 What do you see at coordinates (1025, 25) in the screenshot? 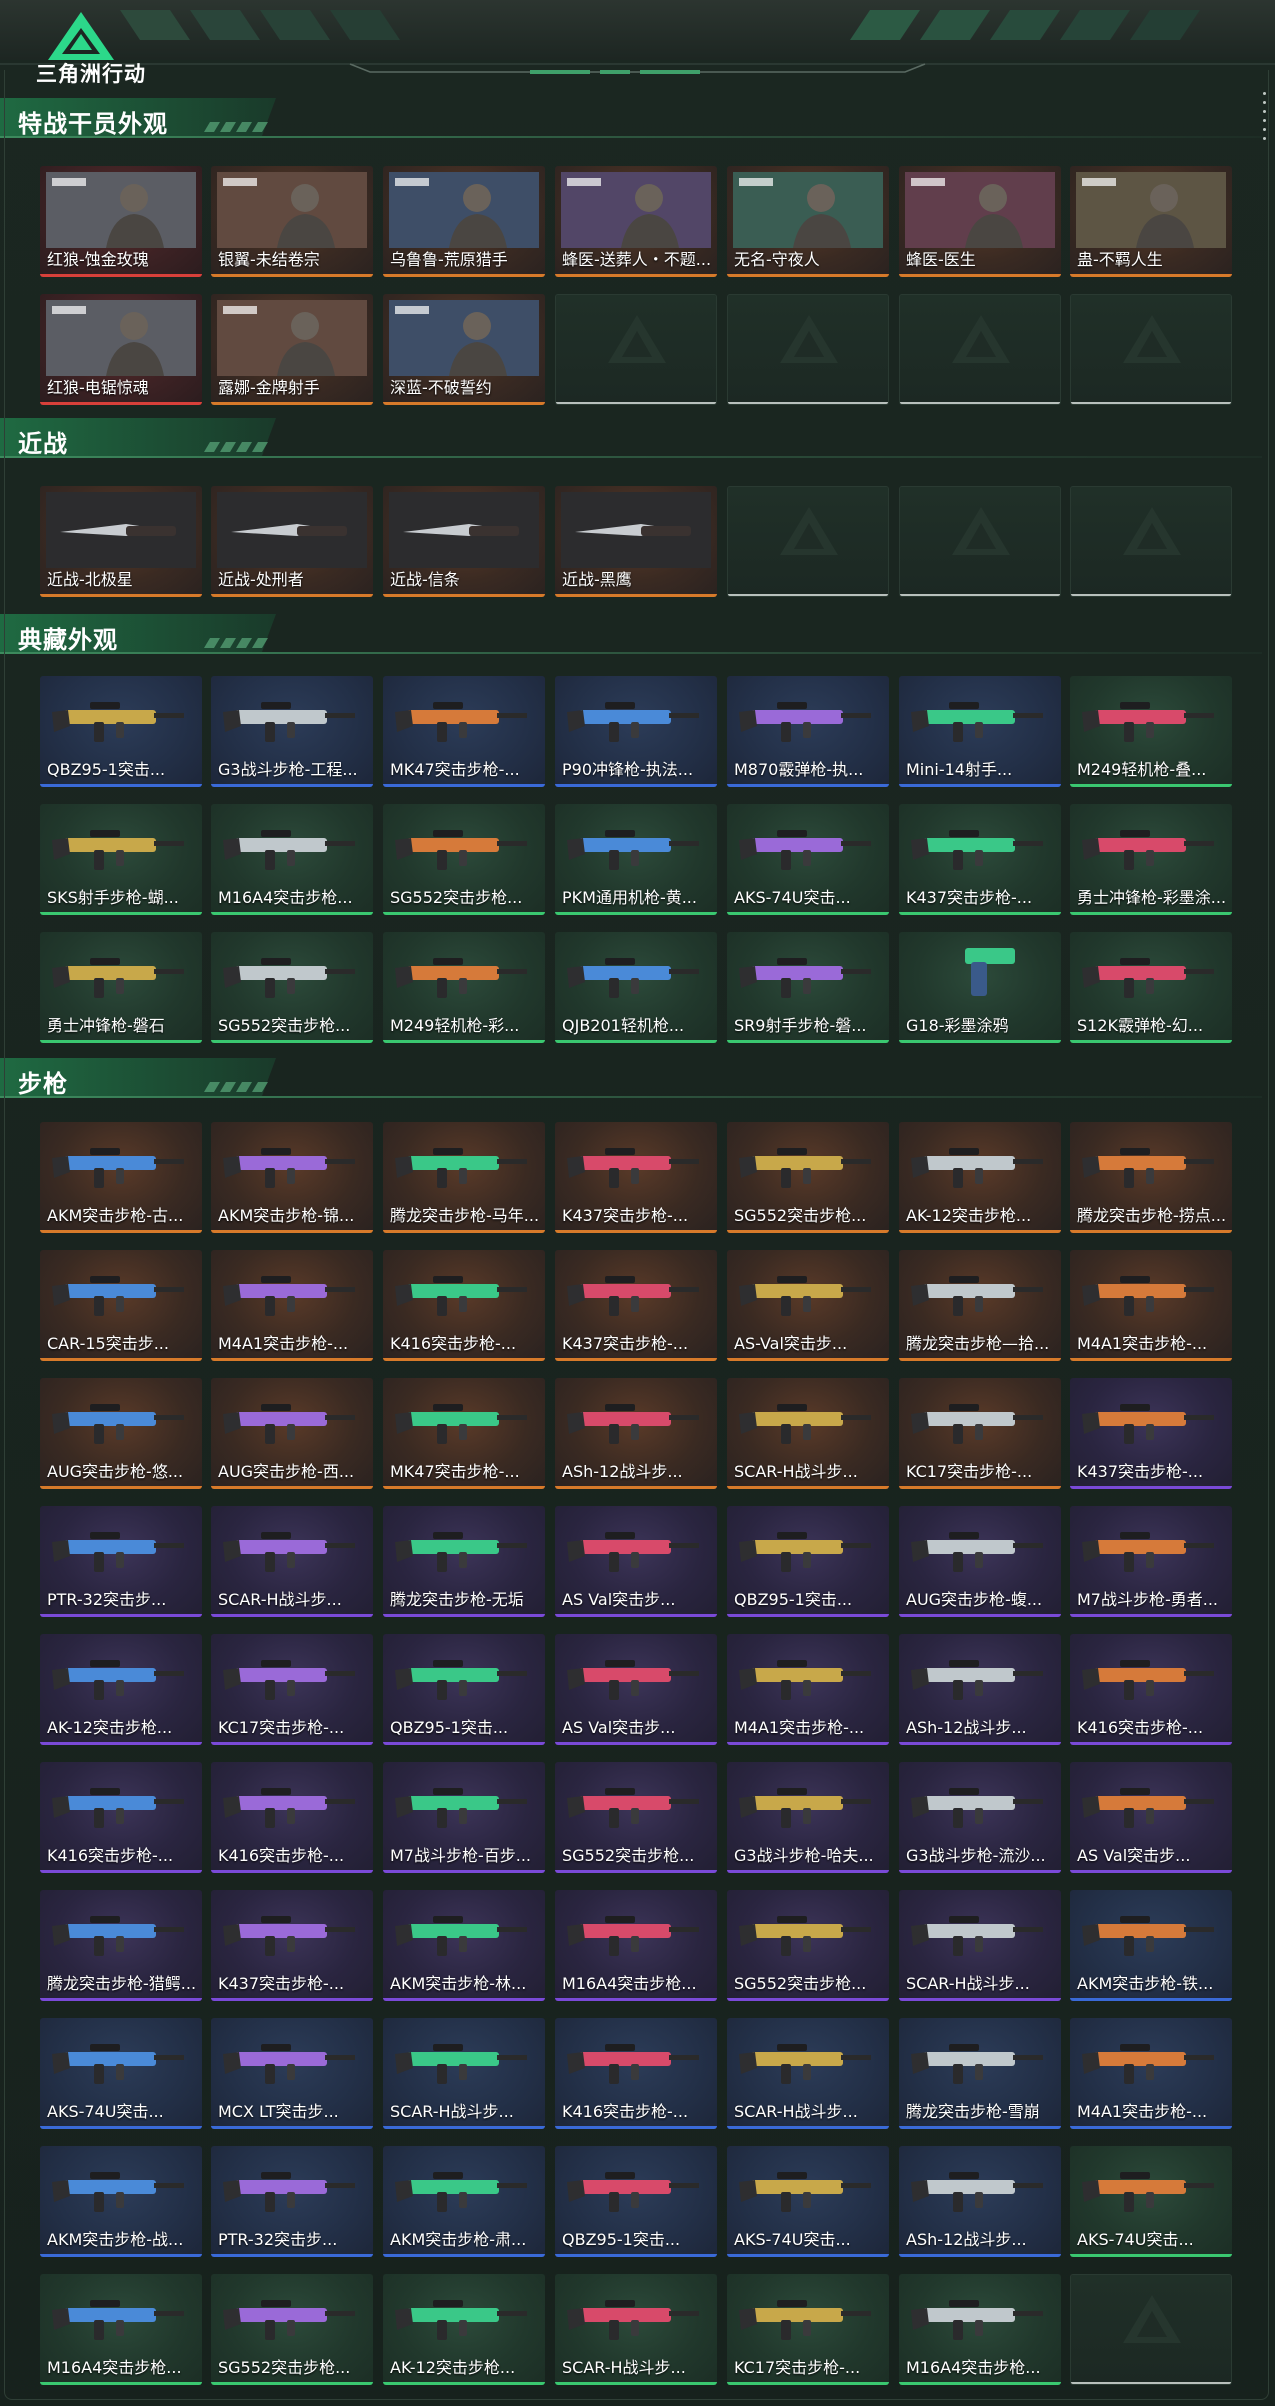
I see `header-stripes-right` at bounding box center [1025, 25].